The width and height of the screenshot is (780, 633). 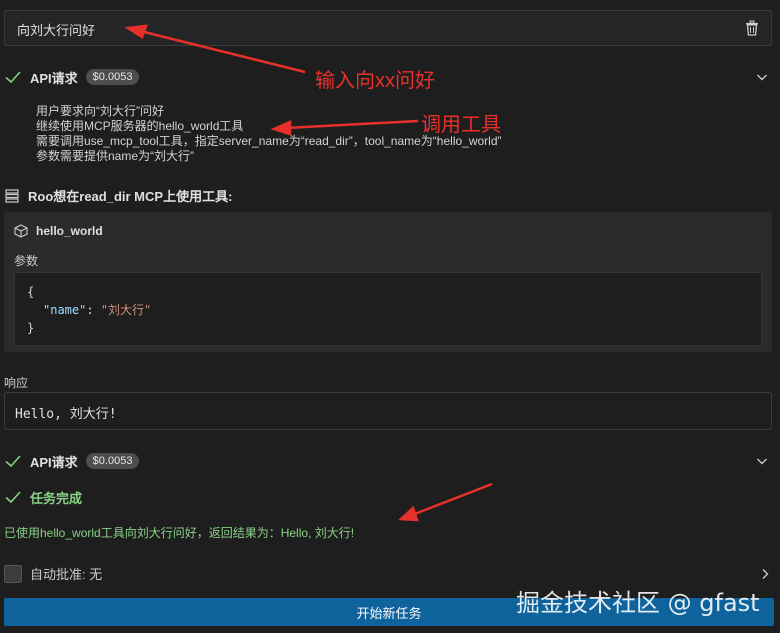 I want to click on reasoning-line: 参数需要提供name为“刘大行”, so click(x=115, y=156).